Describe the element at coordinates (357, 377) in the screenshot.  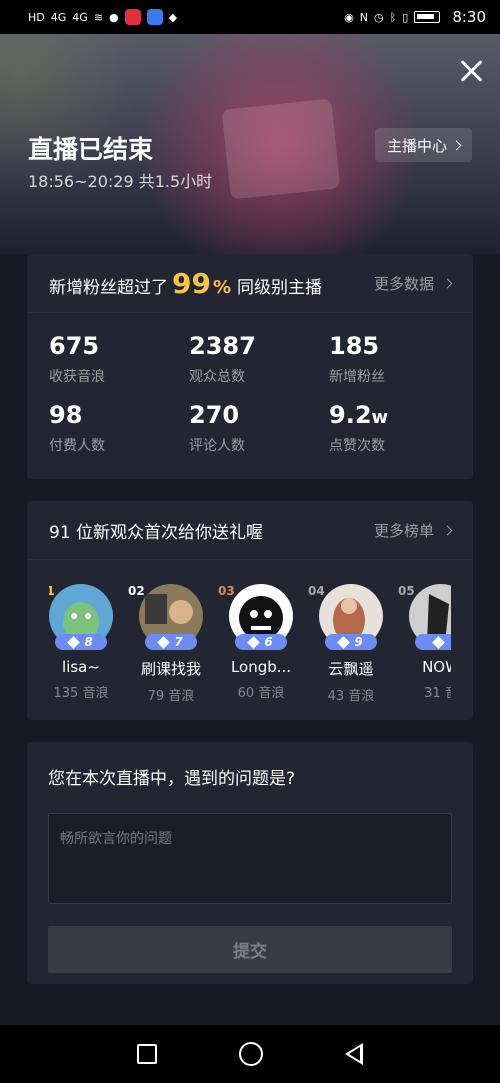
I see `stat-label: 新增粉丝` at that location.